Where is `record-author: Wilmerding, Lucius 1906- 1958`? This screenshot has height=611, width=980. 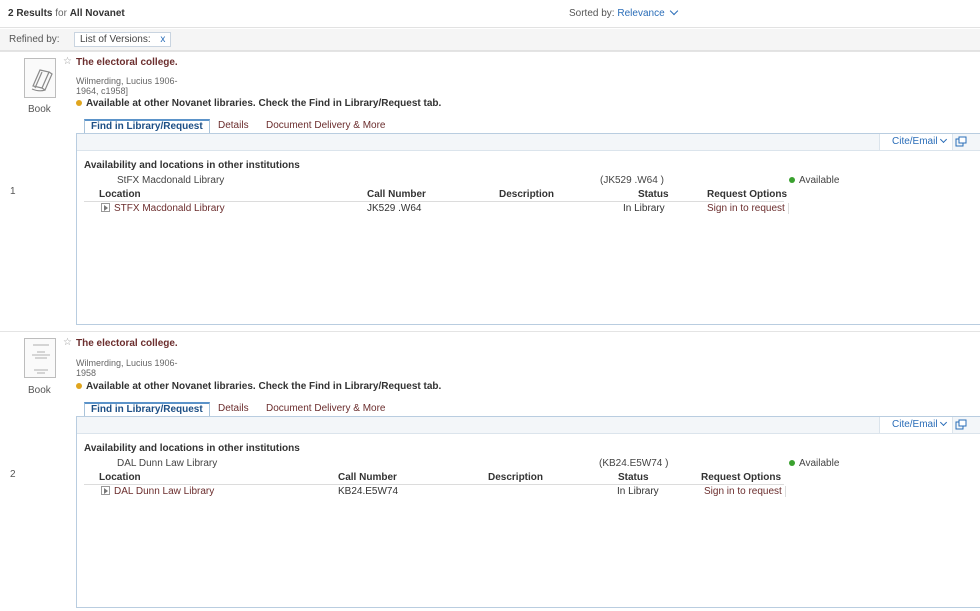
record-author: Wilmerding, Lucius 1906- 1958 is located at coordinates (127, 368).